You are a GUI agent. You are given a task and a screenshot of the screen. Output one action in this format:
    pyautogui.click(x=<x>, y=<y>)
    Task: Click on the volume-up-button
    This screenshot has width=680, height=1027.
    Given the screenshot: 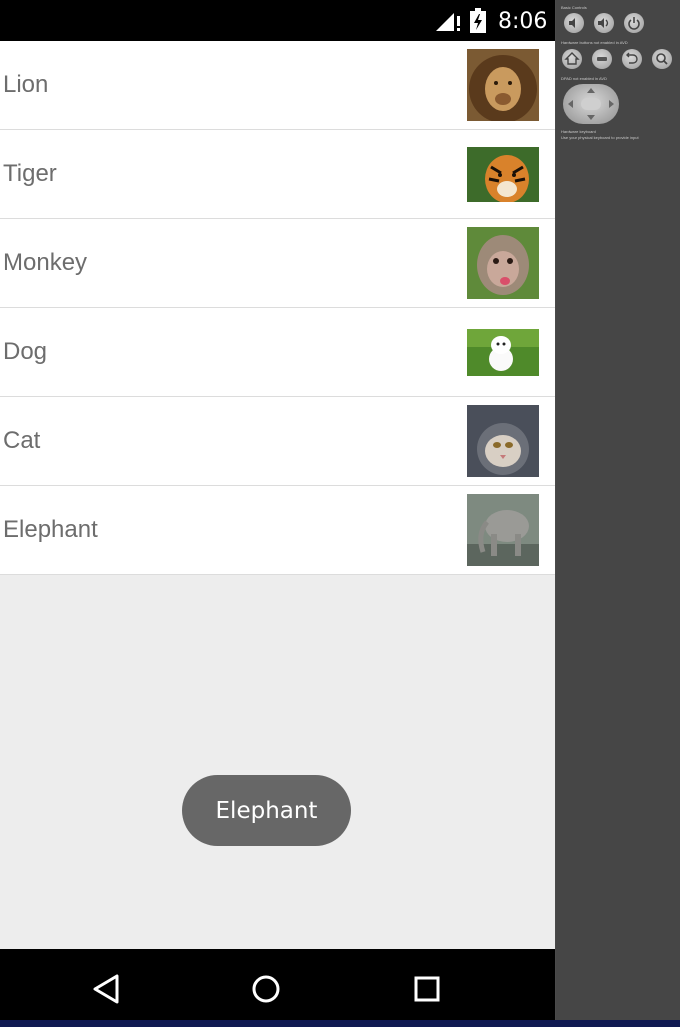 What is the action you would take?
    pyautogui.click(x=604, y=23)
    